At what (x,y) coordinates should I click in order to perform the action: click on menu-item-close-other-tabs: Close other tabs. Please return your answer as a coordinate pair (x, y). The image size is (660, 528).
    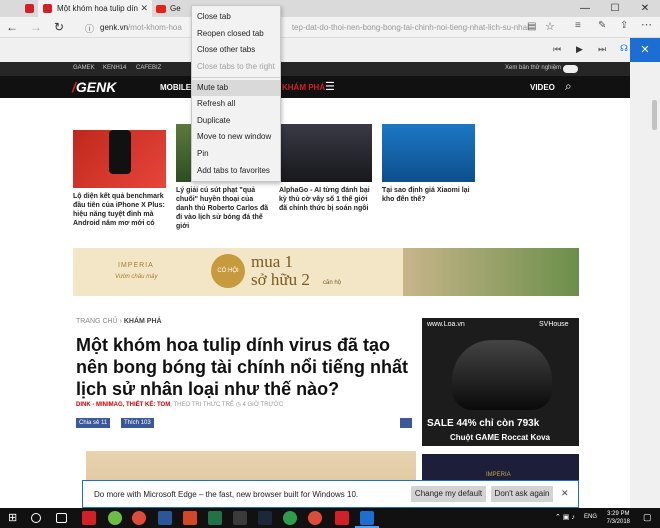
    Looking at the image, I should click on (236, 50).